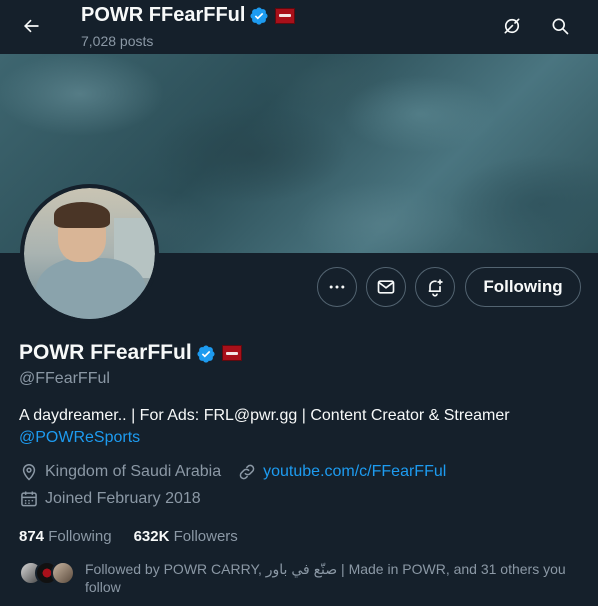 Image resolution: width=598 pixels, height=606 pixels. I want to click on follow-stats: 874 Following 632K Followers, so click(128, 536).